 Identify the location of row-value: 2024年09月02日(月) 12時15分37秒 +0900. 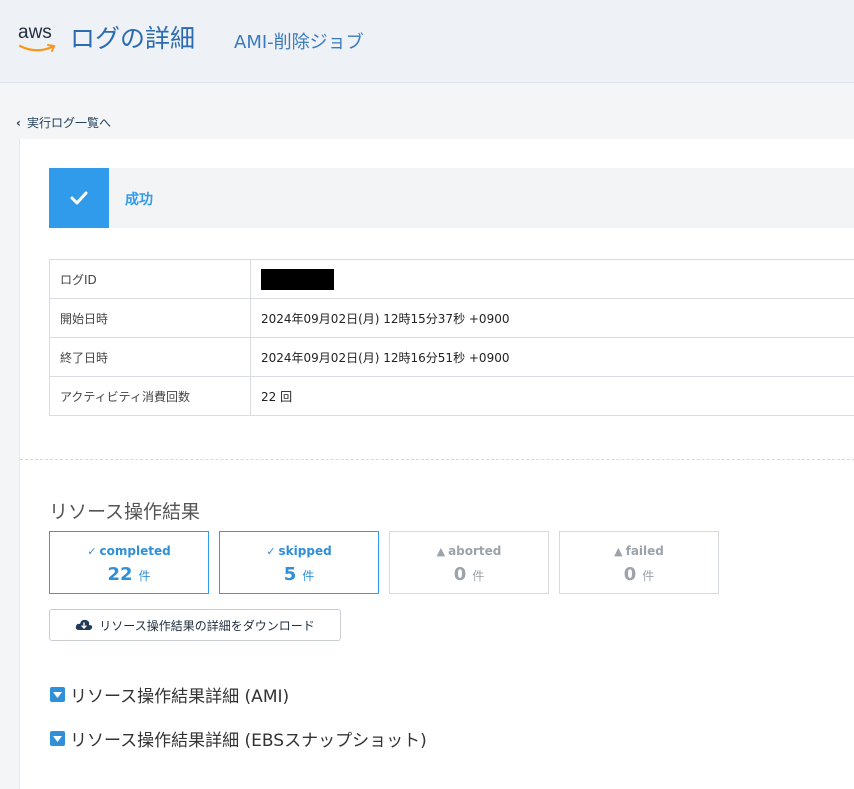
(552, 318).